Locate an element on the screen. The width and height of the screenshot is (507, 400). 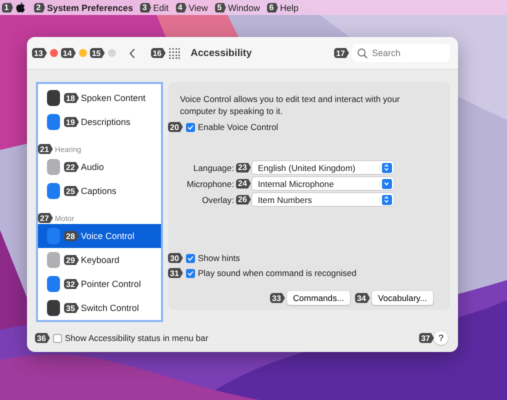
marker-badge: 18 is located at coordinates (71, 98).